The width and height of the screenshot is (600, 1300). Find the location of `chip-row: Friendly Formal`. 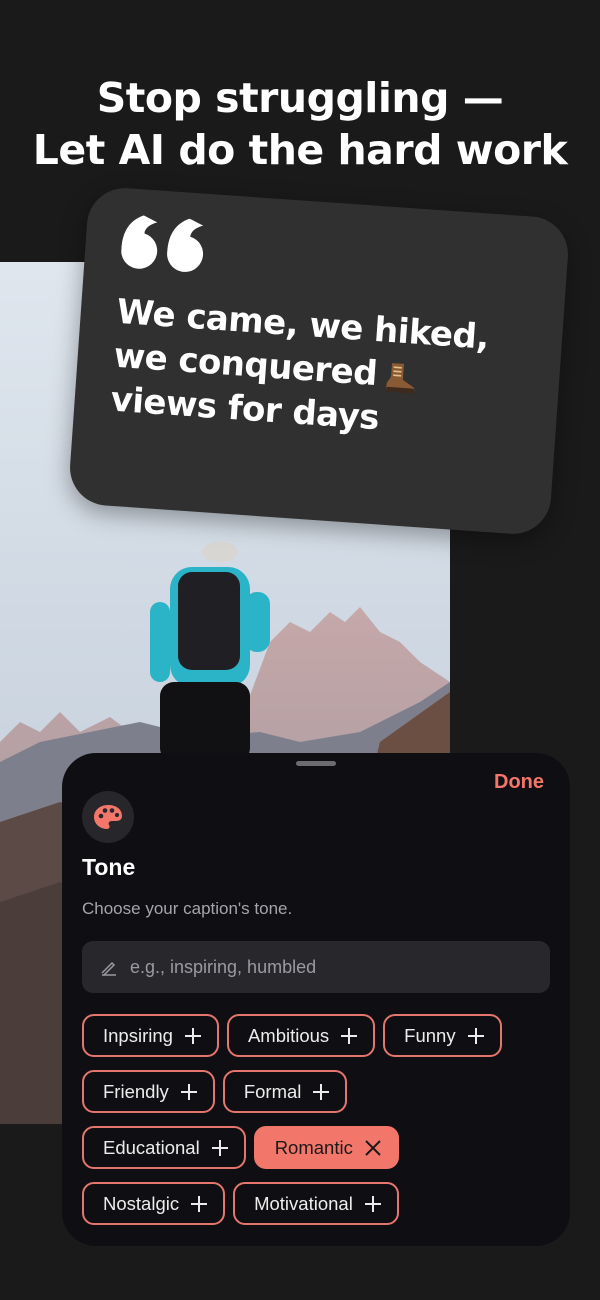

chip-row: Friendly Formal is located at coordinates (322, 1091).